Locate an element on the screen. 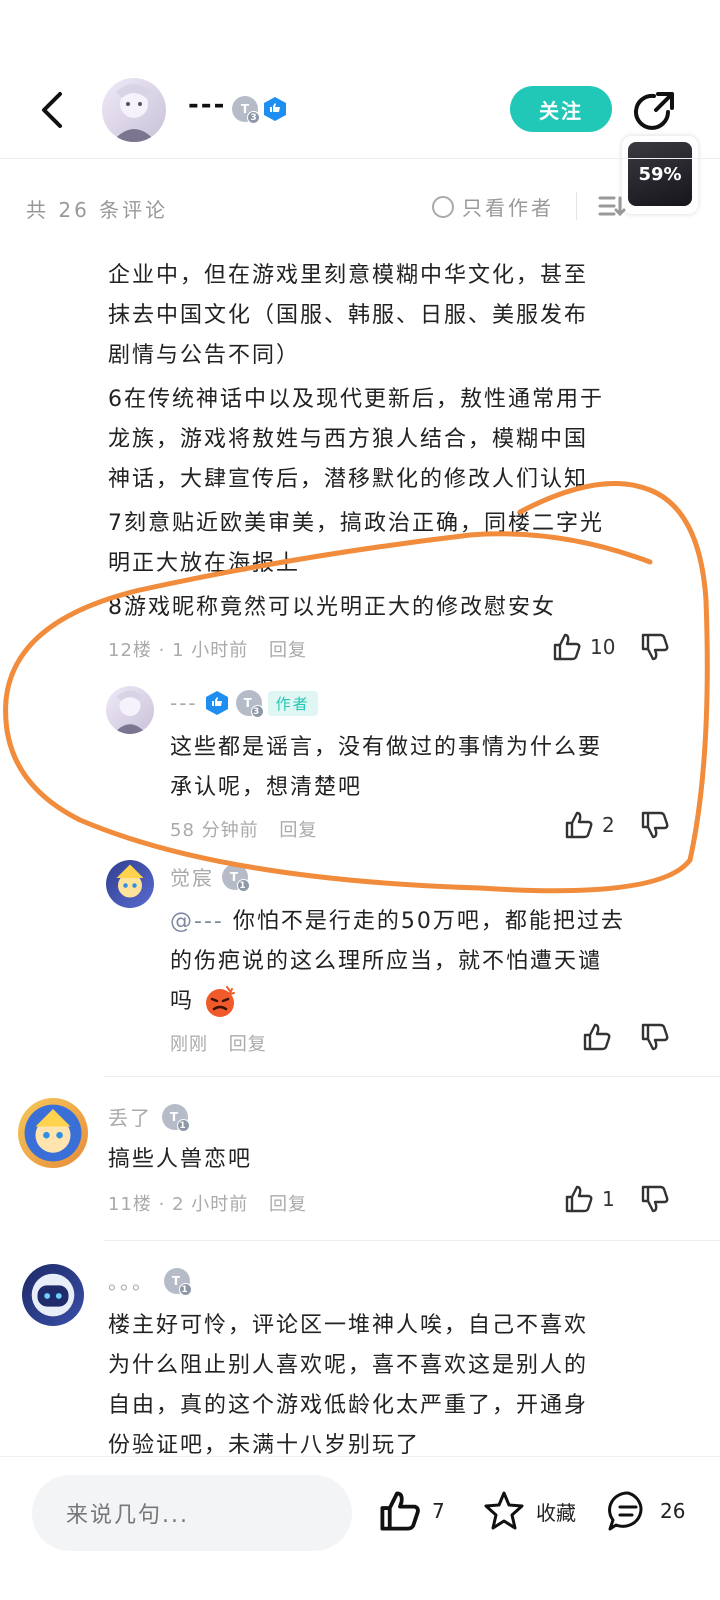  commenter-name: 丢了 is located at coordinates (130, 1116).